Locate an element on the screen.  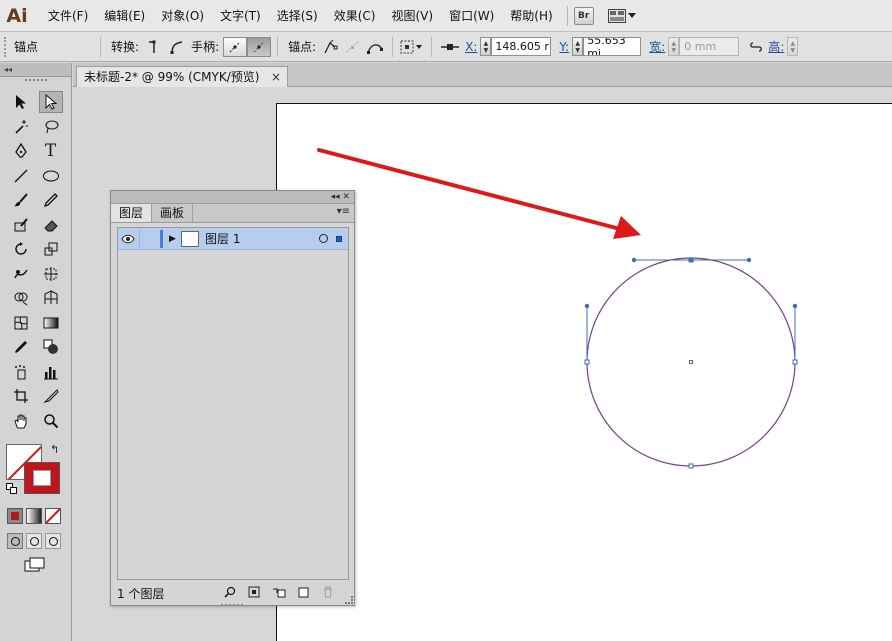
panel-menu-icon: ▾≡ is located at coordinates (343, 211).